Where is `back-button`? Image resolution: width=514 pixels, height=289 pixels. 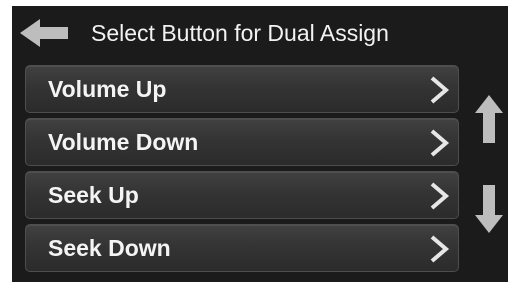 back-button is located at coordinates (44, 33).